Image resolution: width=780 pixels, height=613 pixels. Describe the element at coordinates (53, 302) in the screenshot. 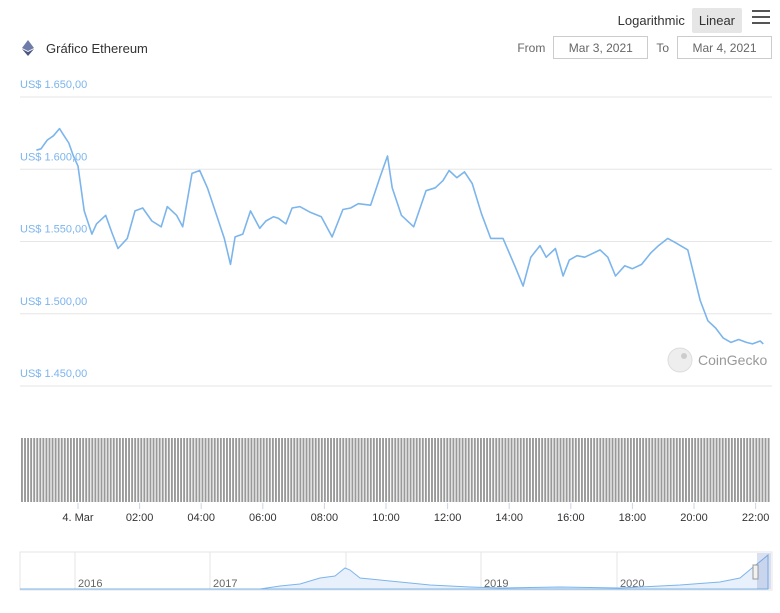

I see `y-tick-label: US$ 1.500,00` at that location.